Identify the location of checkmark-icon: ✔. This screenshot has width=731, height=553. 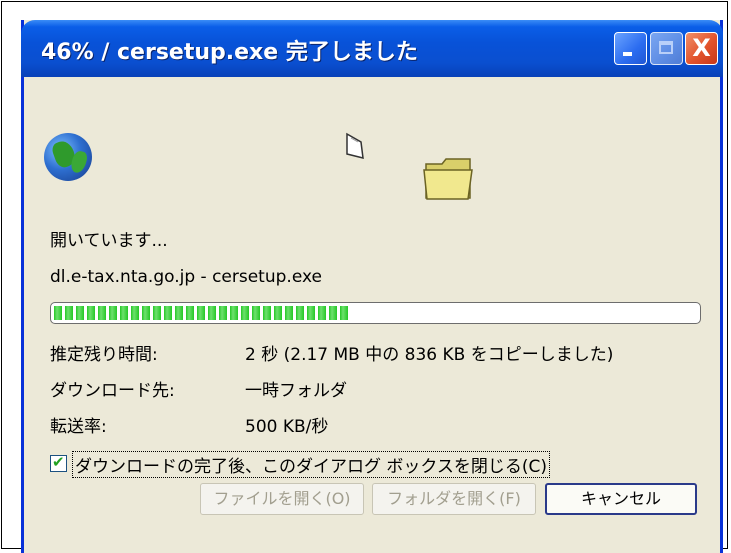
(58, 462).